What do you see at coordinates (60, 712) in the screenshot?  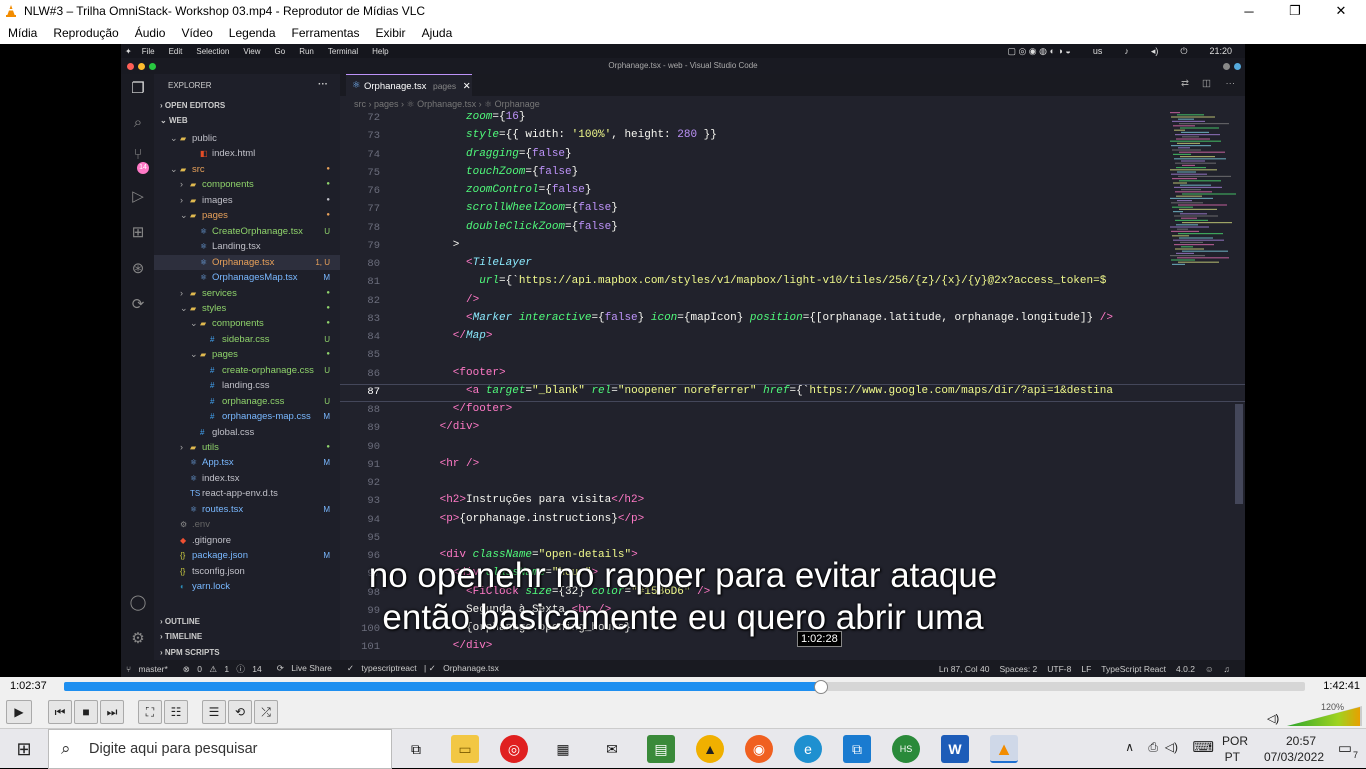 I see `previous-button: ⏮` at bounding box center [60, 712].